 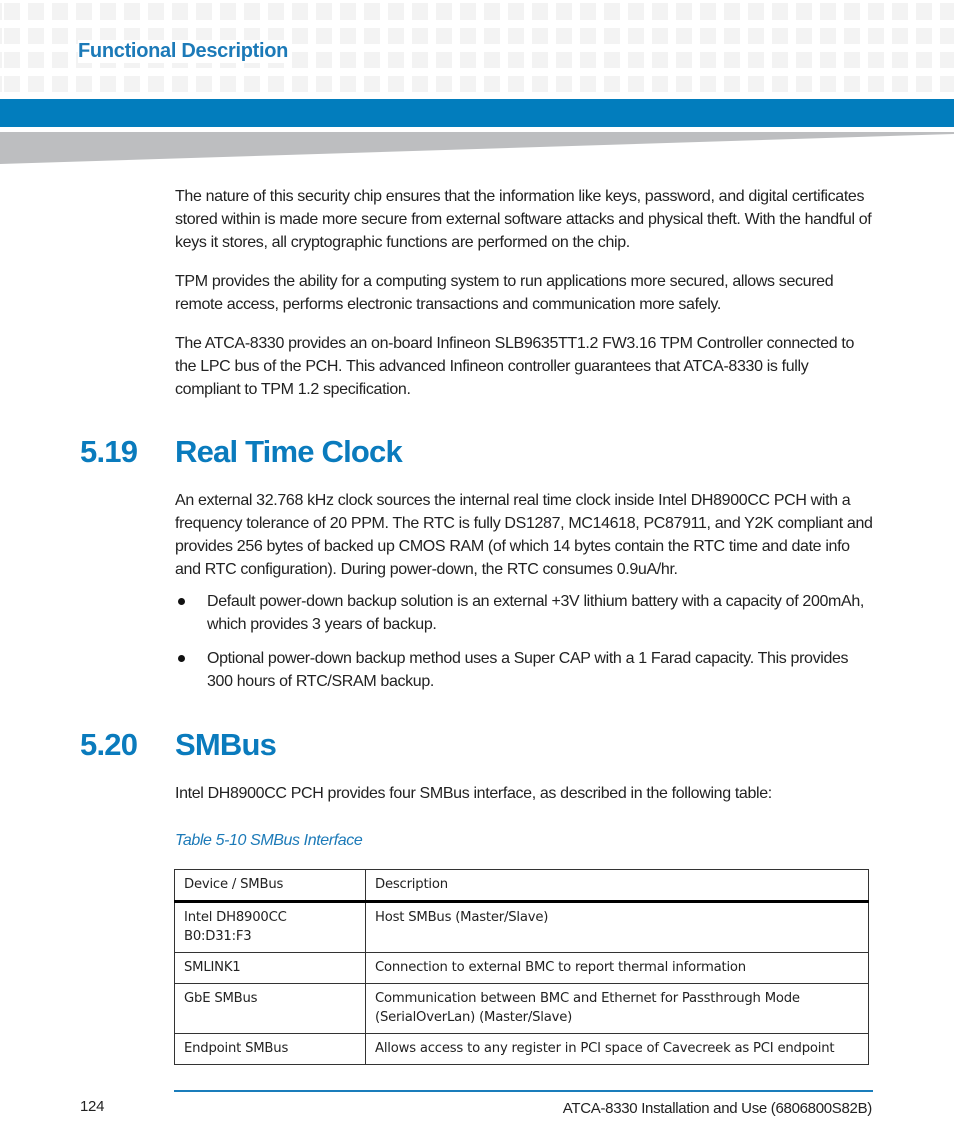 I want to click on table-header-row: Device / SMBus Description, so click(x=521, y=886).